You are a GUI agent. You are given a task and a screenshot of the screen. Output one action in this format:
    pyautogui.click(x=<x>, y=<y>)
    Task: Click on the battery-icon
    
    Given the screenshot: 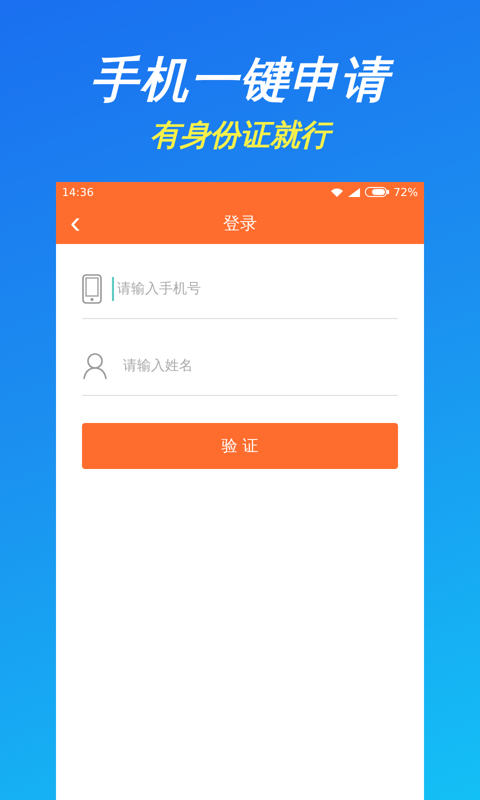 What is the action you would take?
    pyautogui.click(x=376, y=192)
    